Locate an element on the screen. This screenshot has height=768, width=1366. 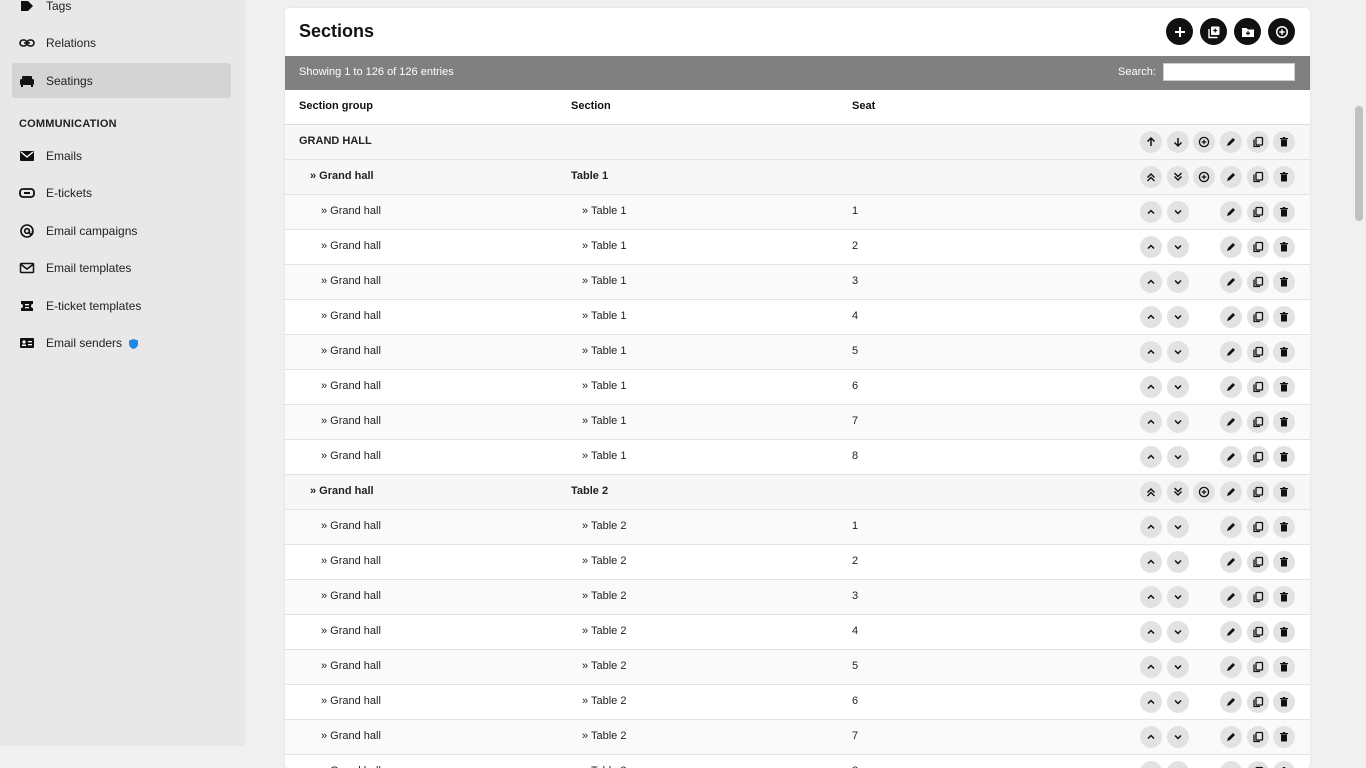
sidebar-item-e-ticket-templates: E-ticket templates is located at coordinates (121, 305).